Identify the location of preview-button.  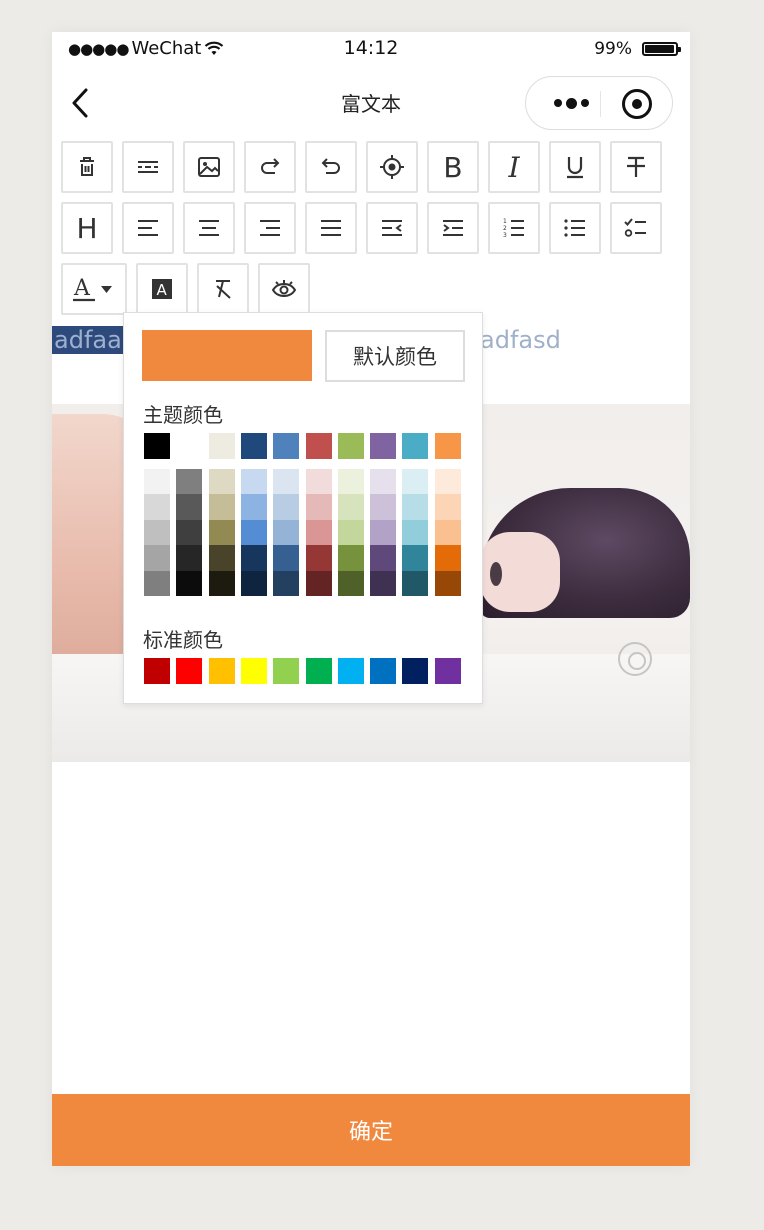
(284, 289).